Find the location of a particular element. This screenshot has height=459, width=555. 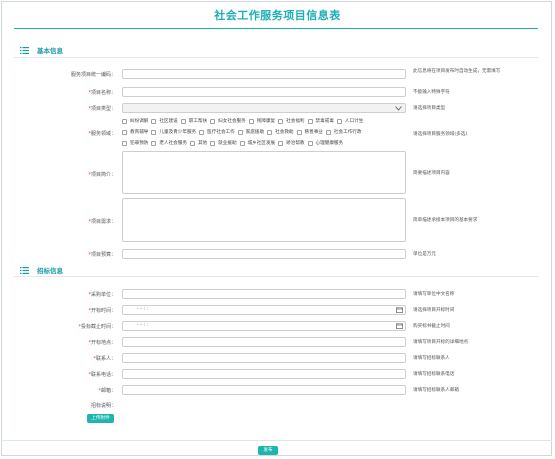

upload-attachment-button: 上传附件 is located at coordinates (100, 418).